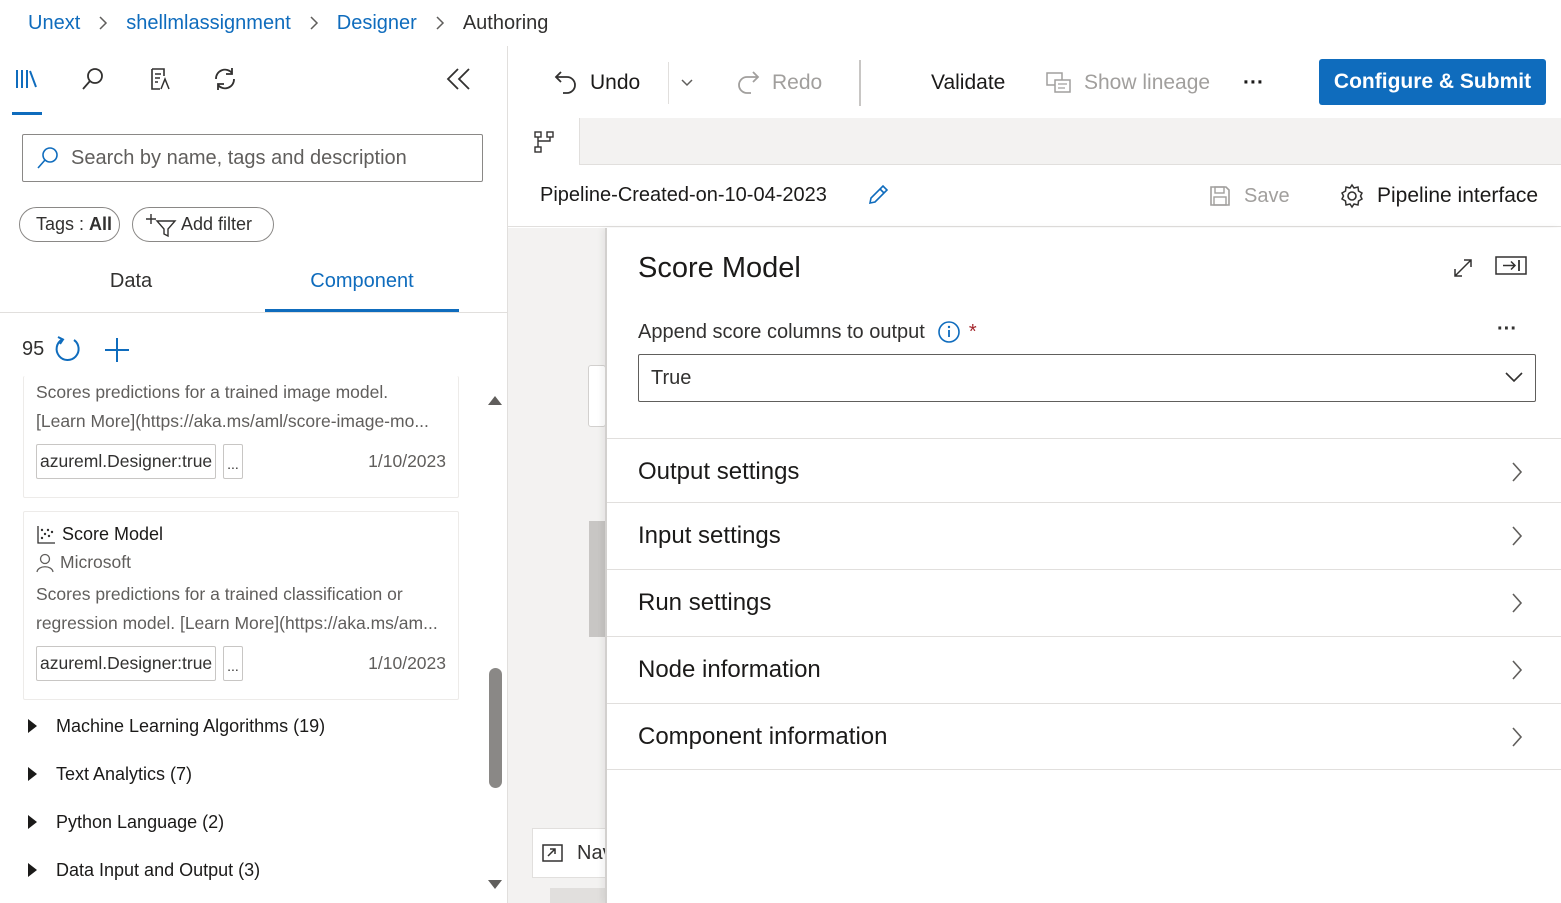  What do you see at coordinates (27, 113) in the screenshot?
I see `active-tool-indicator` at bounding box center [27, 113].